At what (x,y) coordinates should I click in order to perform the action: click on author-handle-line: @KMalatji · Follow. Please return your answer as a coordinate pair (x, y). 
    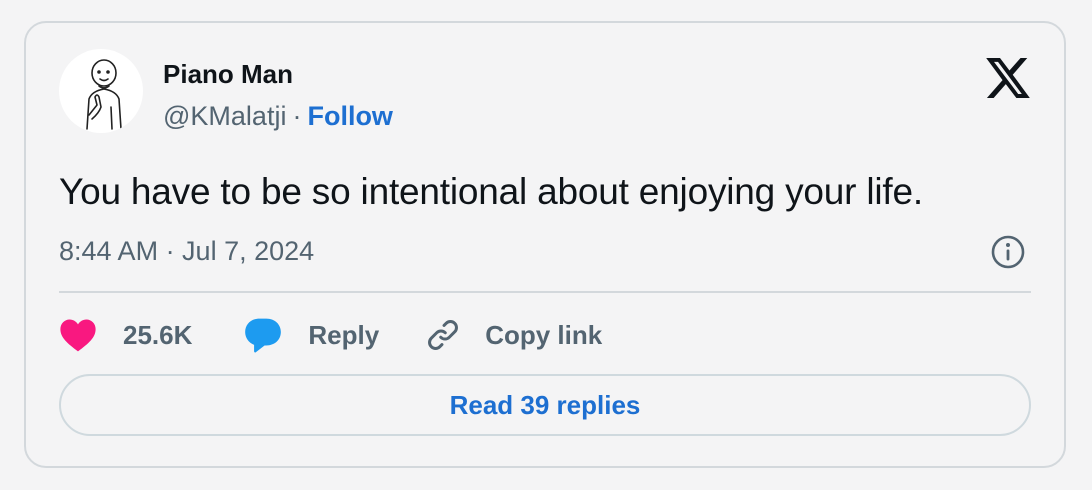
    Looking at the image, I should click on (278, 116).